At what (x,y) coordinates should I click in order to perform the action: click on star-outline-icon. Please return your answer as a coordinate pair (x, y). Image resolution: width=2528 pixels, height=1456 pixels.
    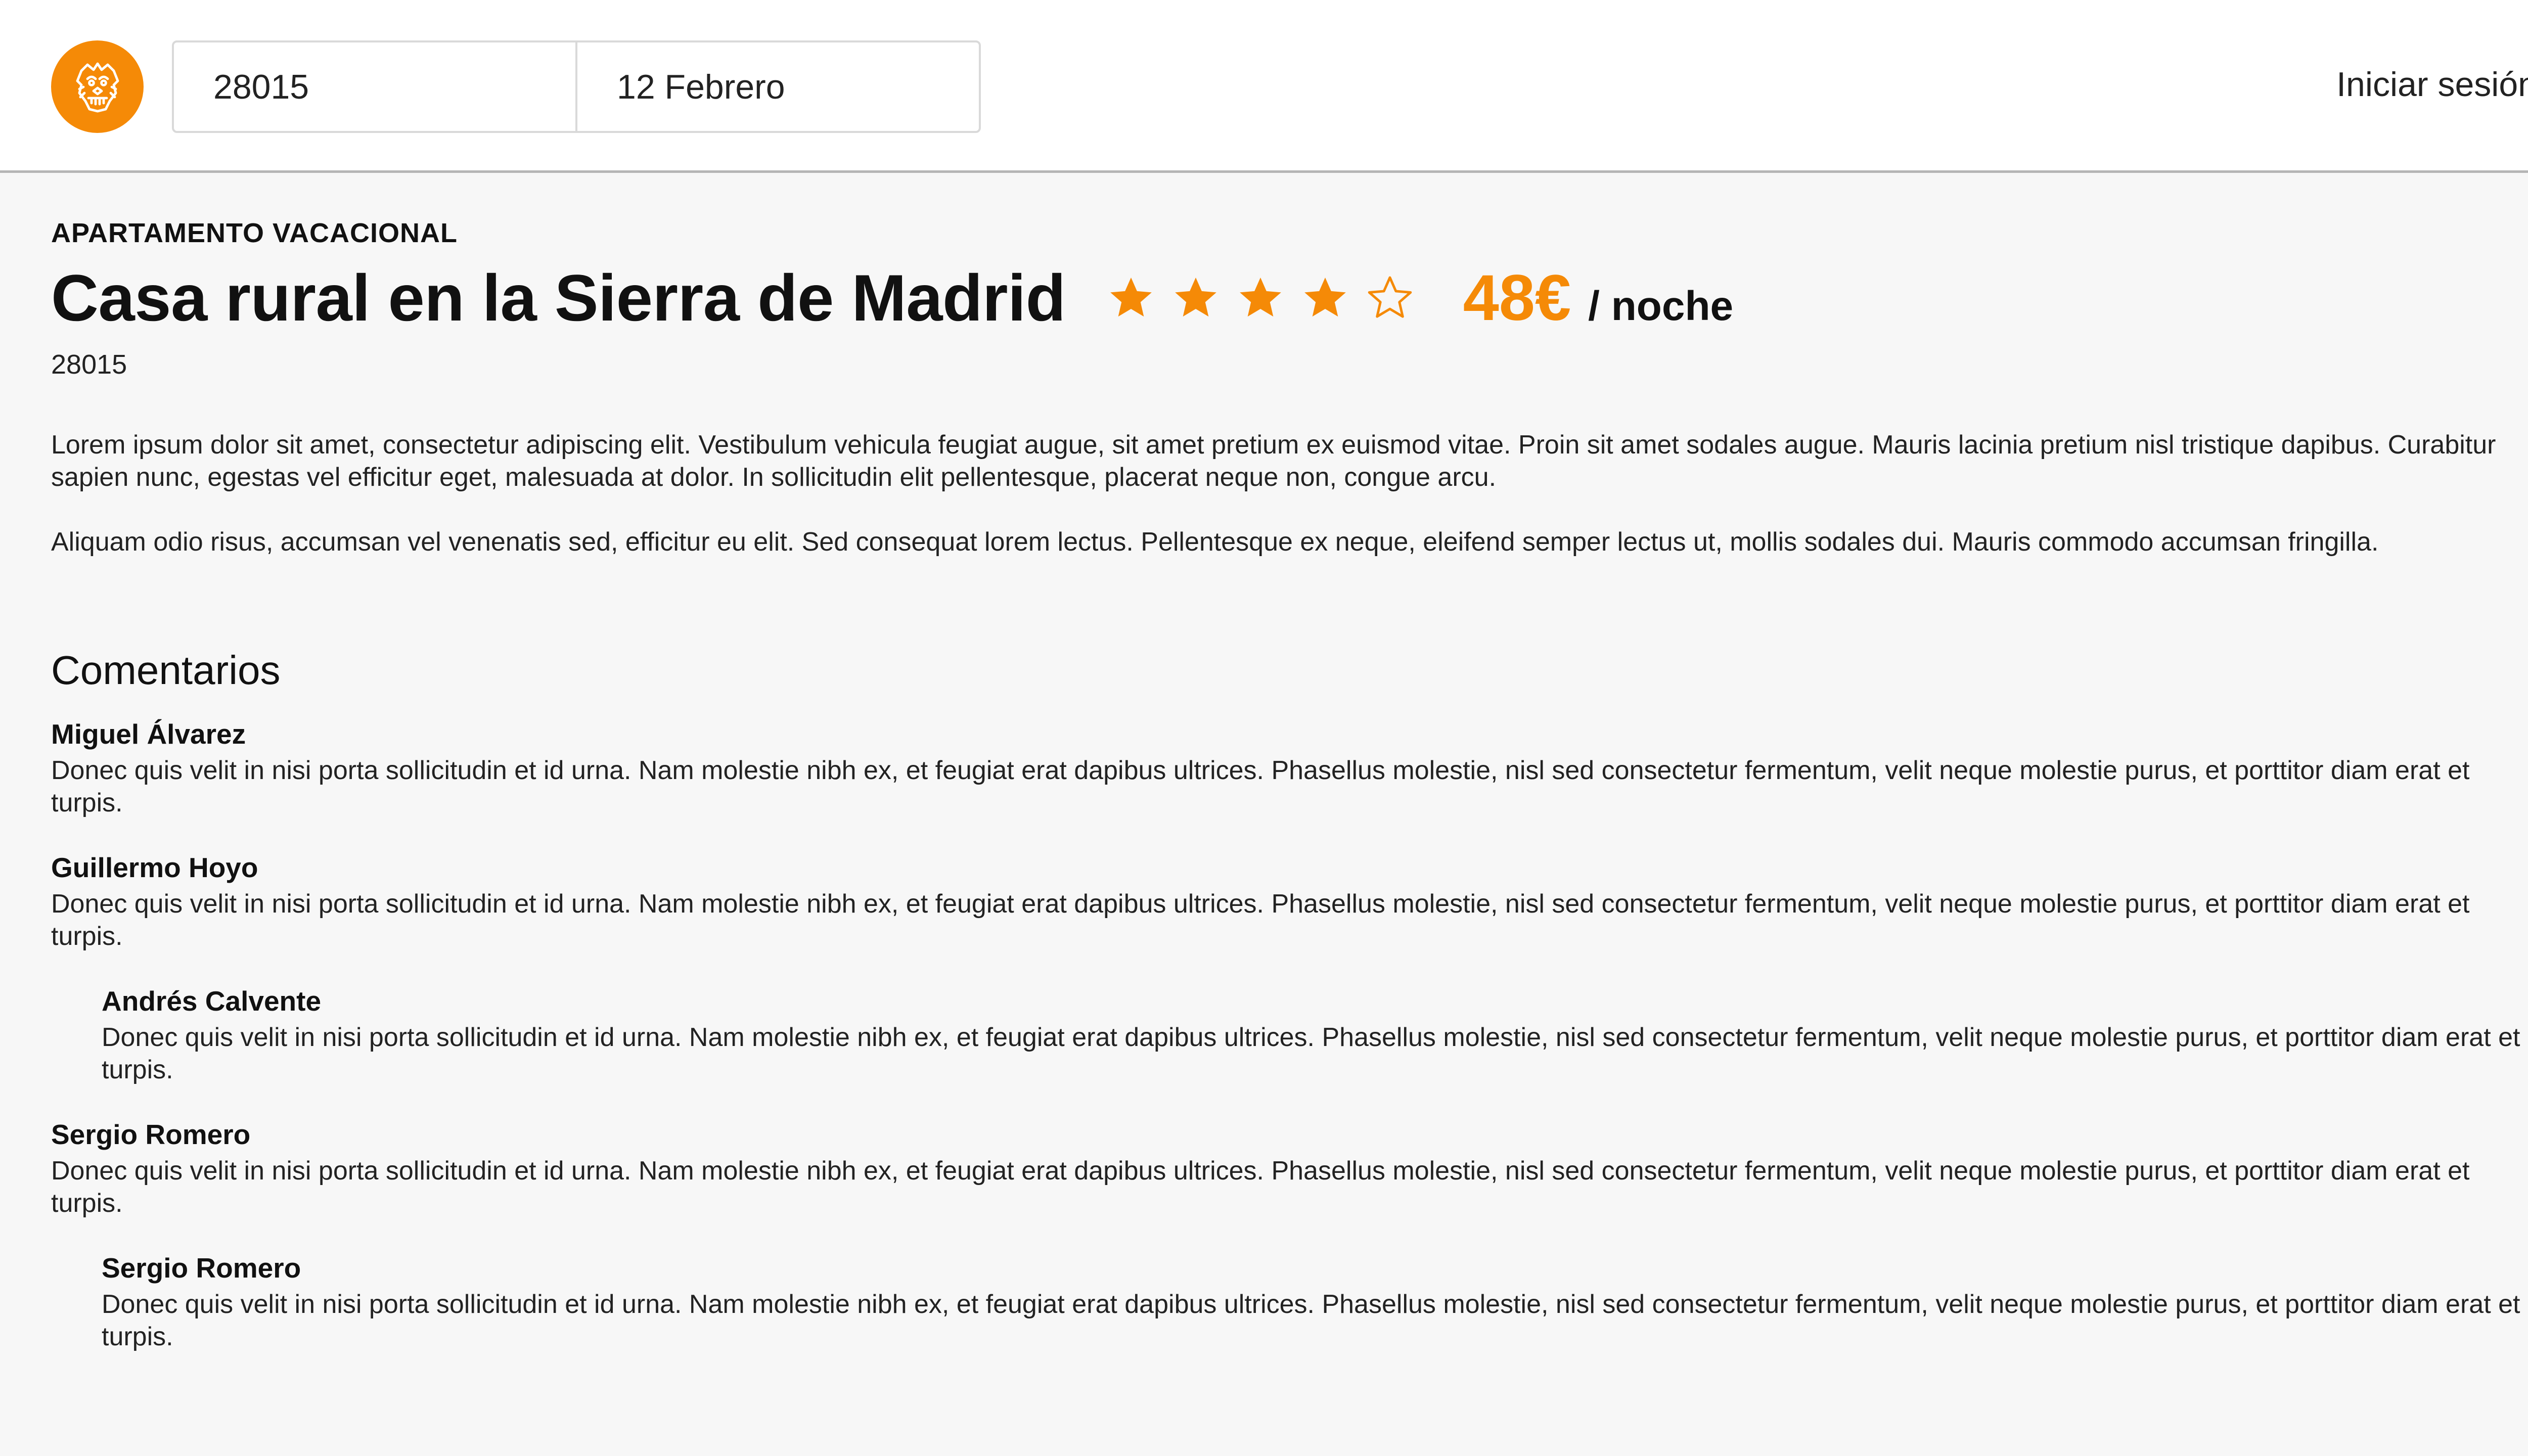
    Looking at the image, I should click on (1390, 297).